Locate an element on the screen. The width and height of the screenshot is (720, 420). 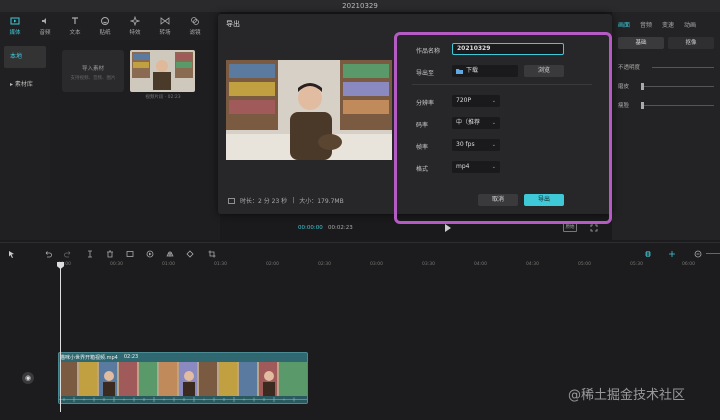
tab-speed: 变速 is located at coordinates (668, 24).